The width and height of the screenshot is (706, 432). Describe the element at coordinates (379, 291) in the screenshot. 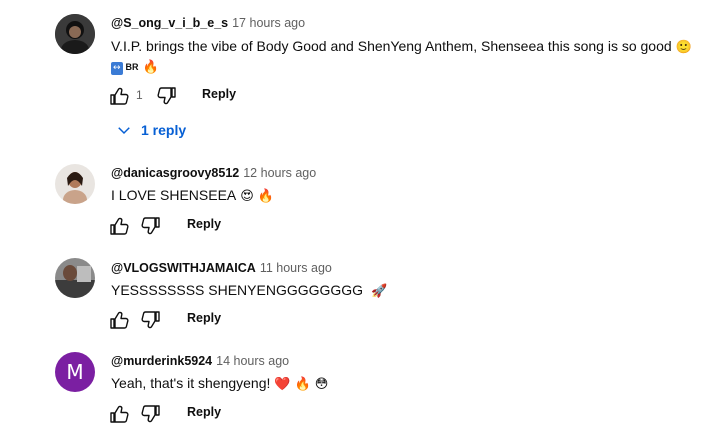

I see `rocket-emoji-icon: 🚀` at that location.